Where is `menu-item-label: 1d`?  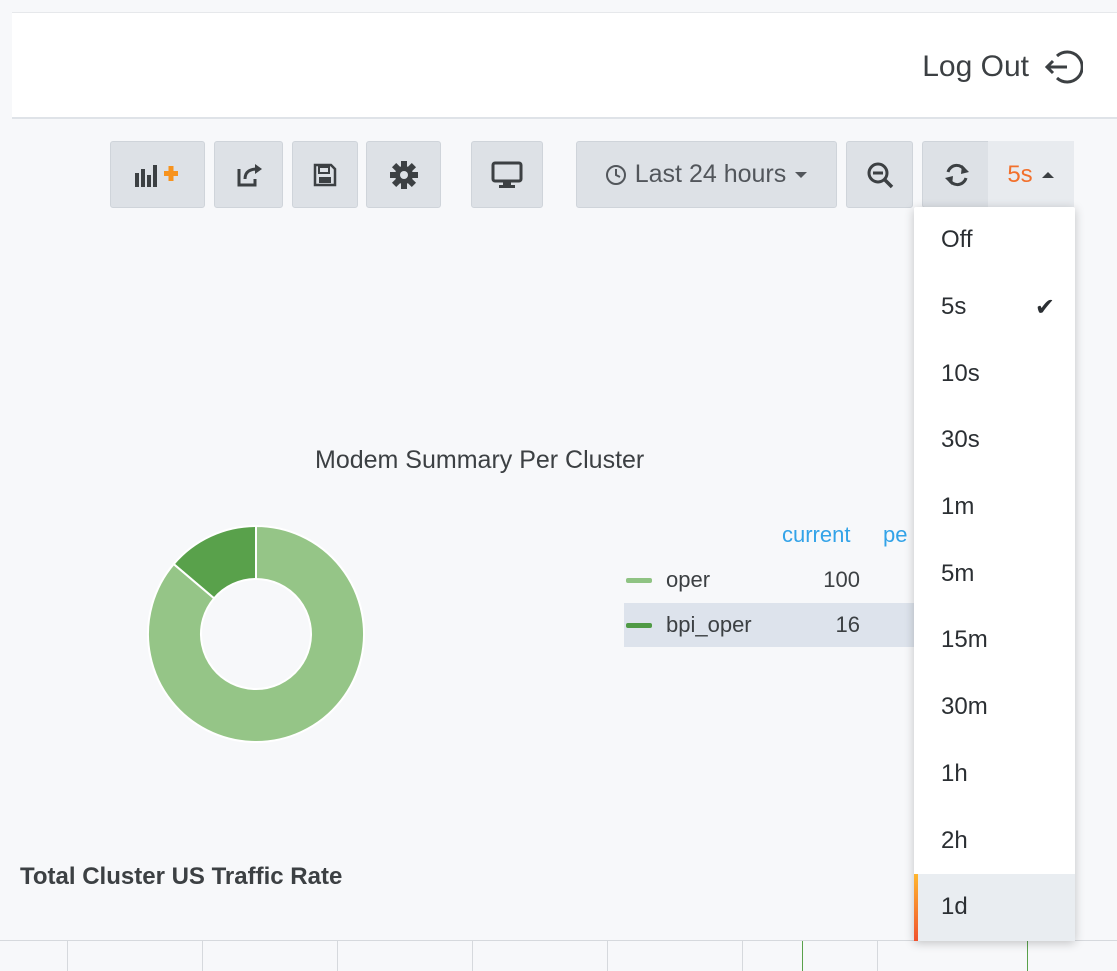 menu-item-label: 1d is located at coordinates (954, 907).